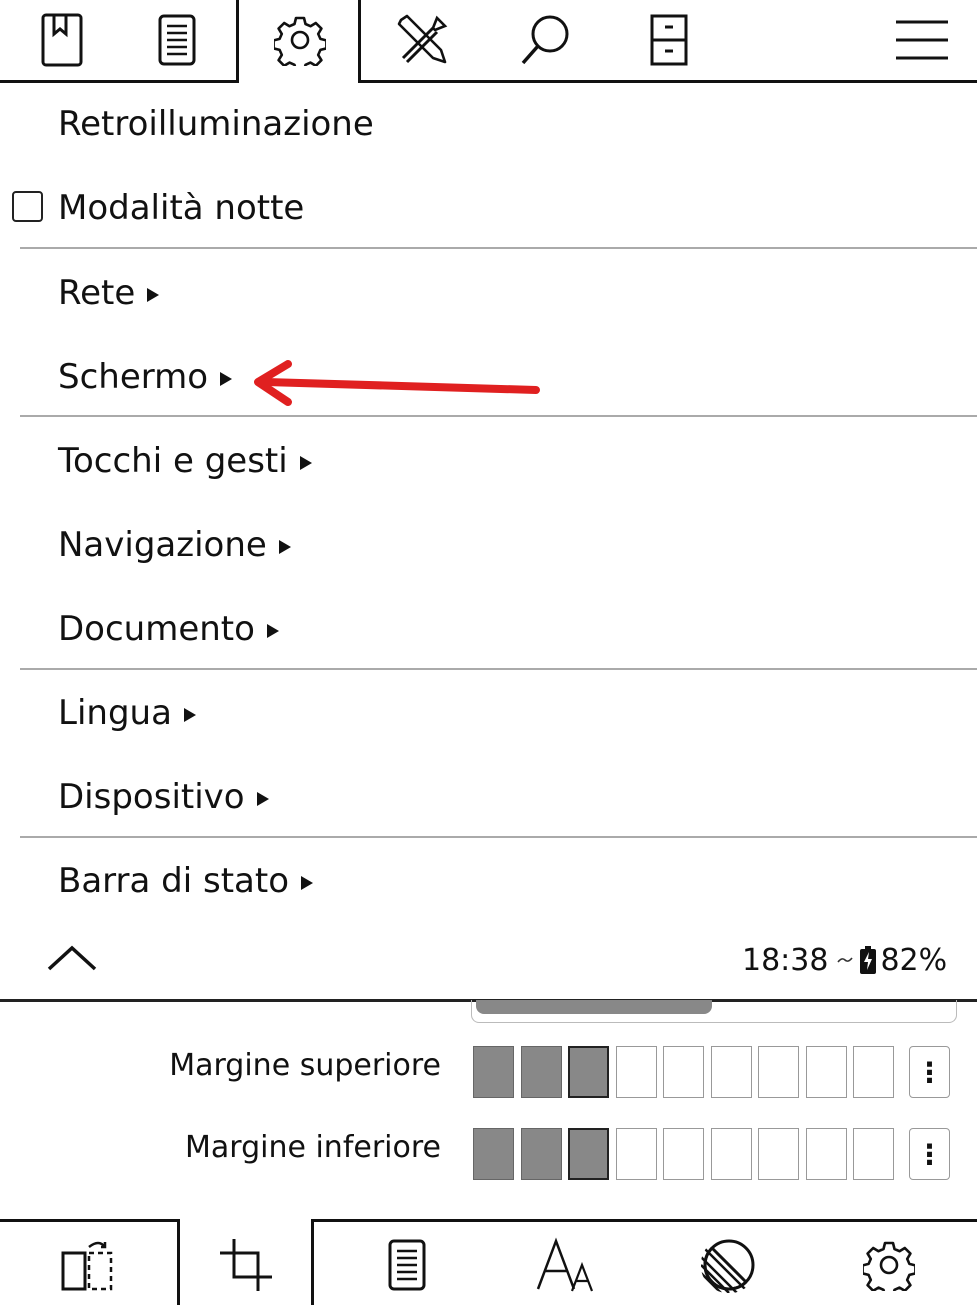  I want to click on margin-top-selector, so click(688, 1072).